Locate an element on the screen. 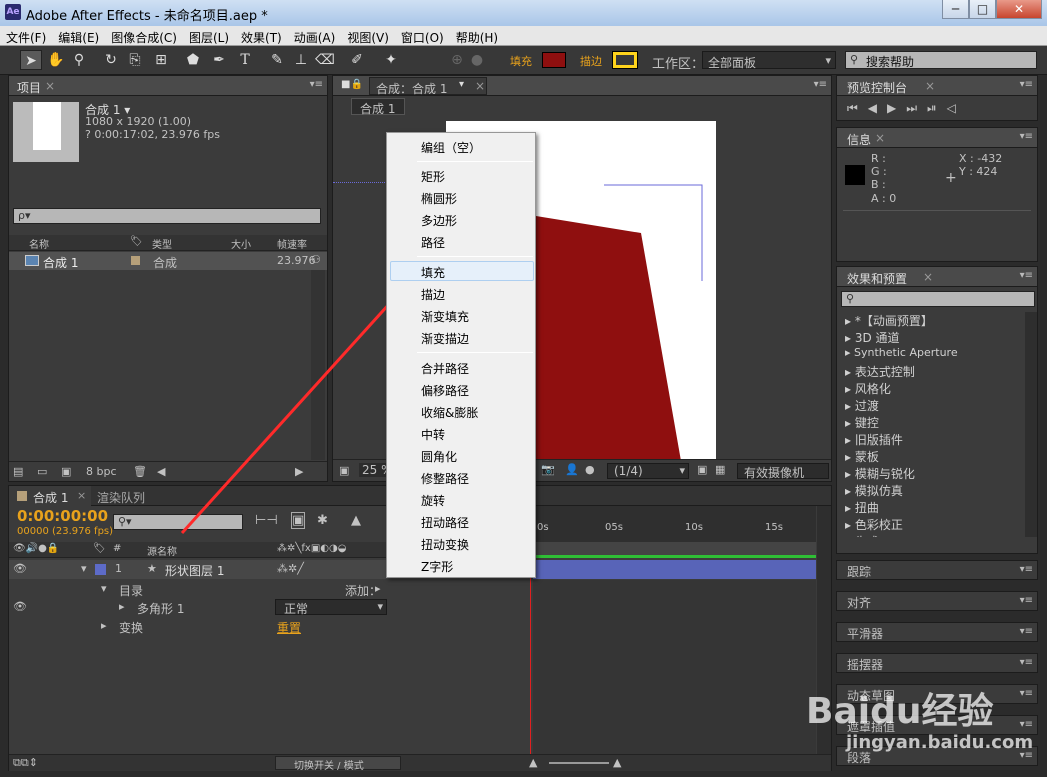 Image resolution: width=1047 pixels, height=777 pixels. hide-shy-icon: ✱ is located at coordinates (322, 520).